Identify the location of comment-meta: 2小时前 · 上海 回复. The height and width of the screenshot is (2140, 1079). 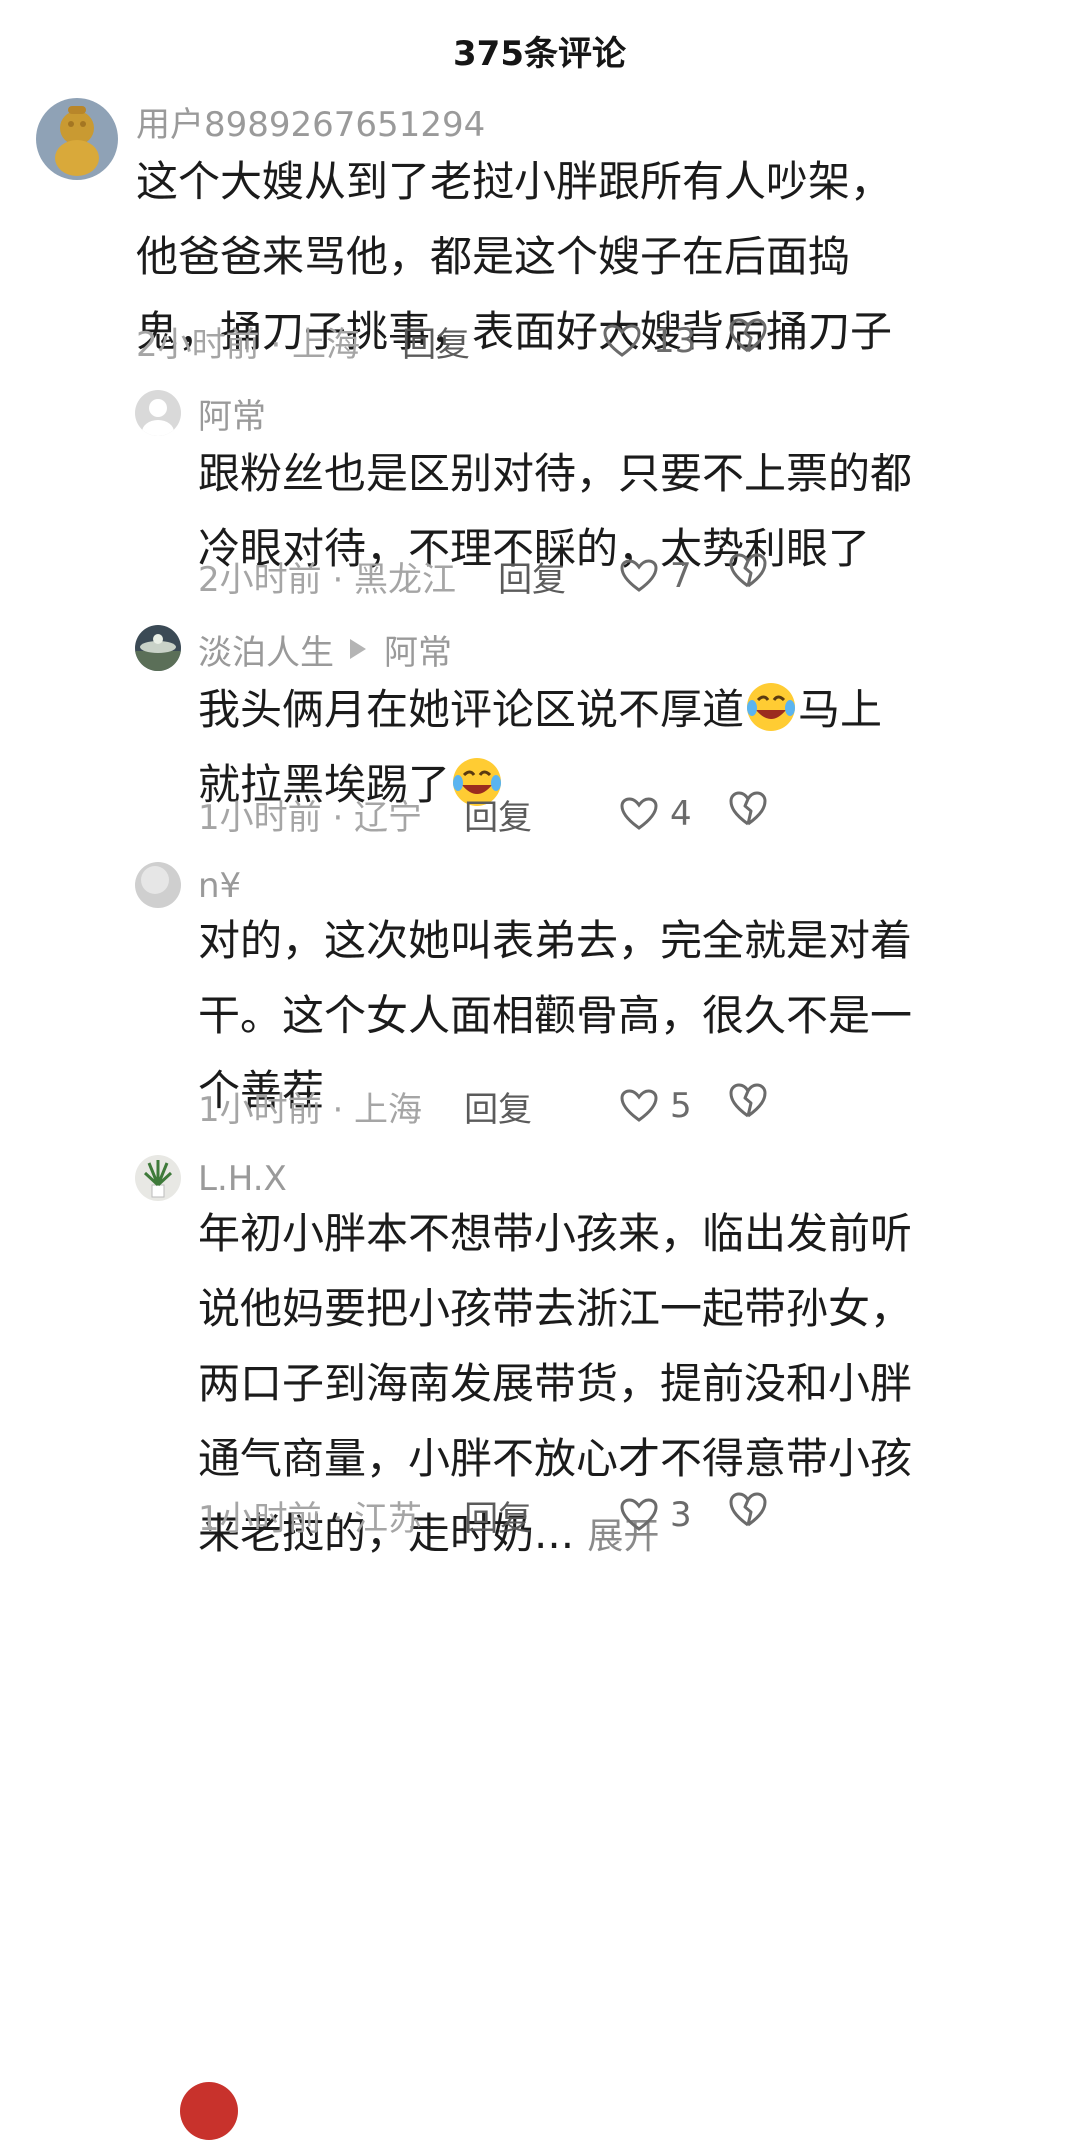
(303, 341).